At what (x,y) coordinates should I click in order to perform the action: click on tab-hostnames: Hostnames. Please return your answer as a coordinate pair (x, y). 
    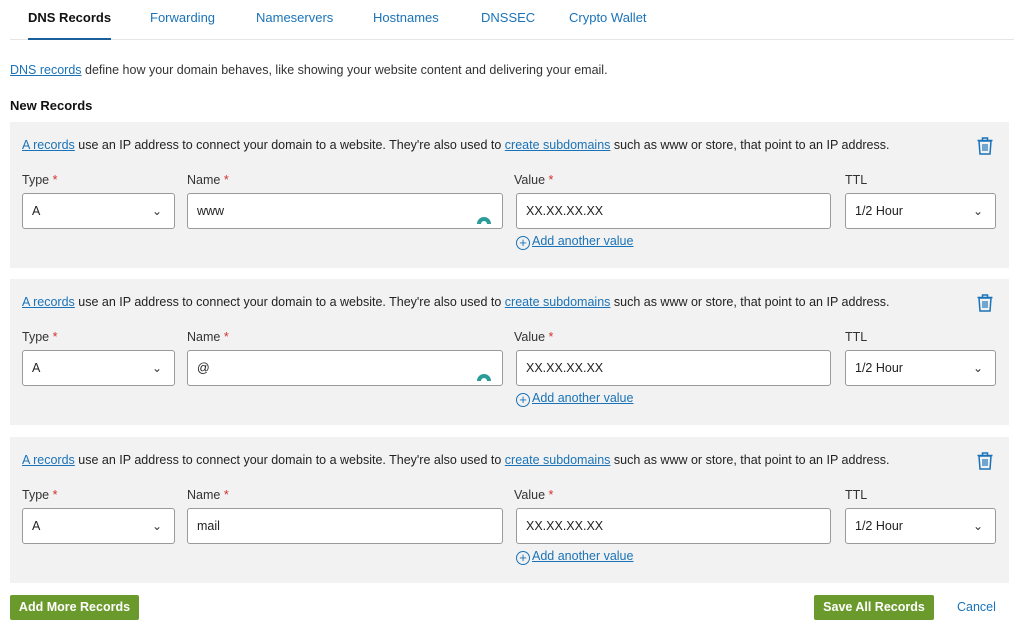
    Looking at the image, I should click on (406, 20).